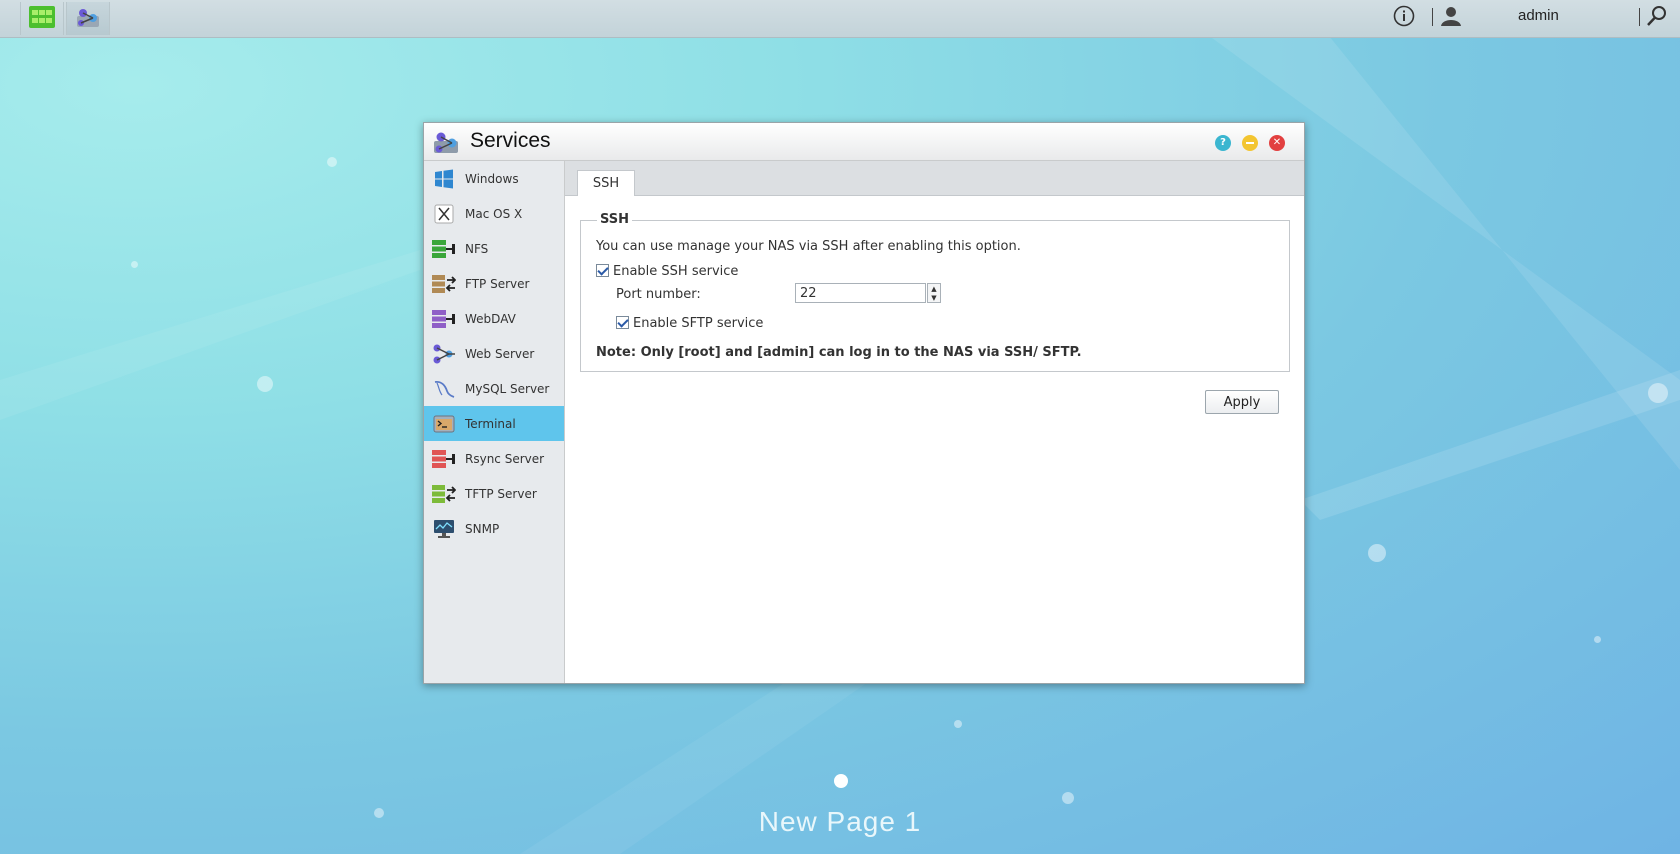  I want to click on sidebar-item-web-server: Web Server, so click(494, 353).